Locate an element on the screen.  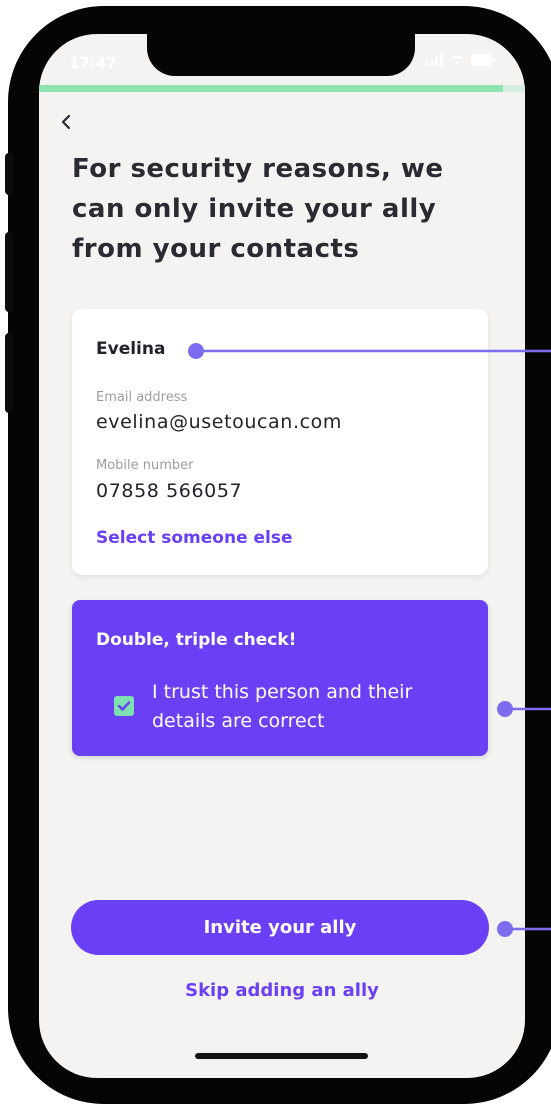
back-button is located at coordinates (67, 122).